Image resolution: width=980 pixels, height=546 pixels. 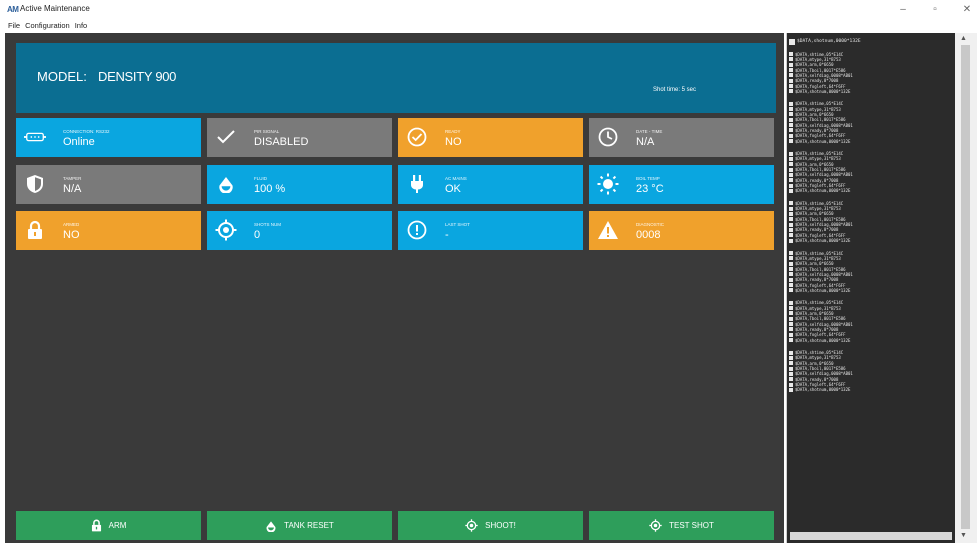 What do you see at coordinates (81, 26) in the screenshot?
I see `menu-info: Info` at bounding box center [81, 26].